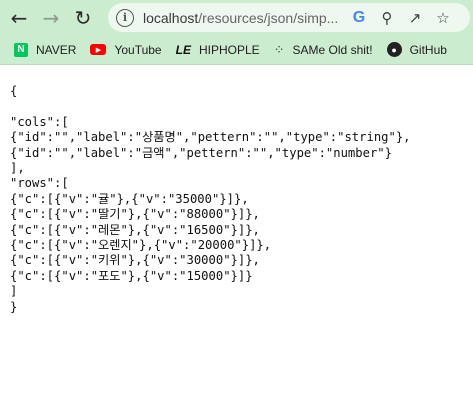 This screenshot has height=404, width=473. I want to click on reload-icon: ↻, so click(83, 17).